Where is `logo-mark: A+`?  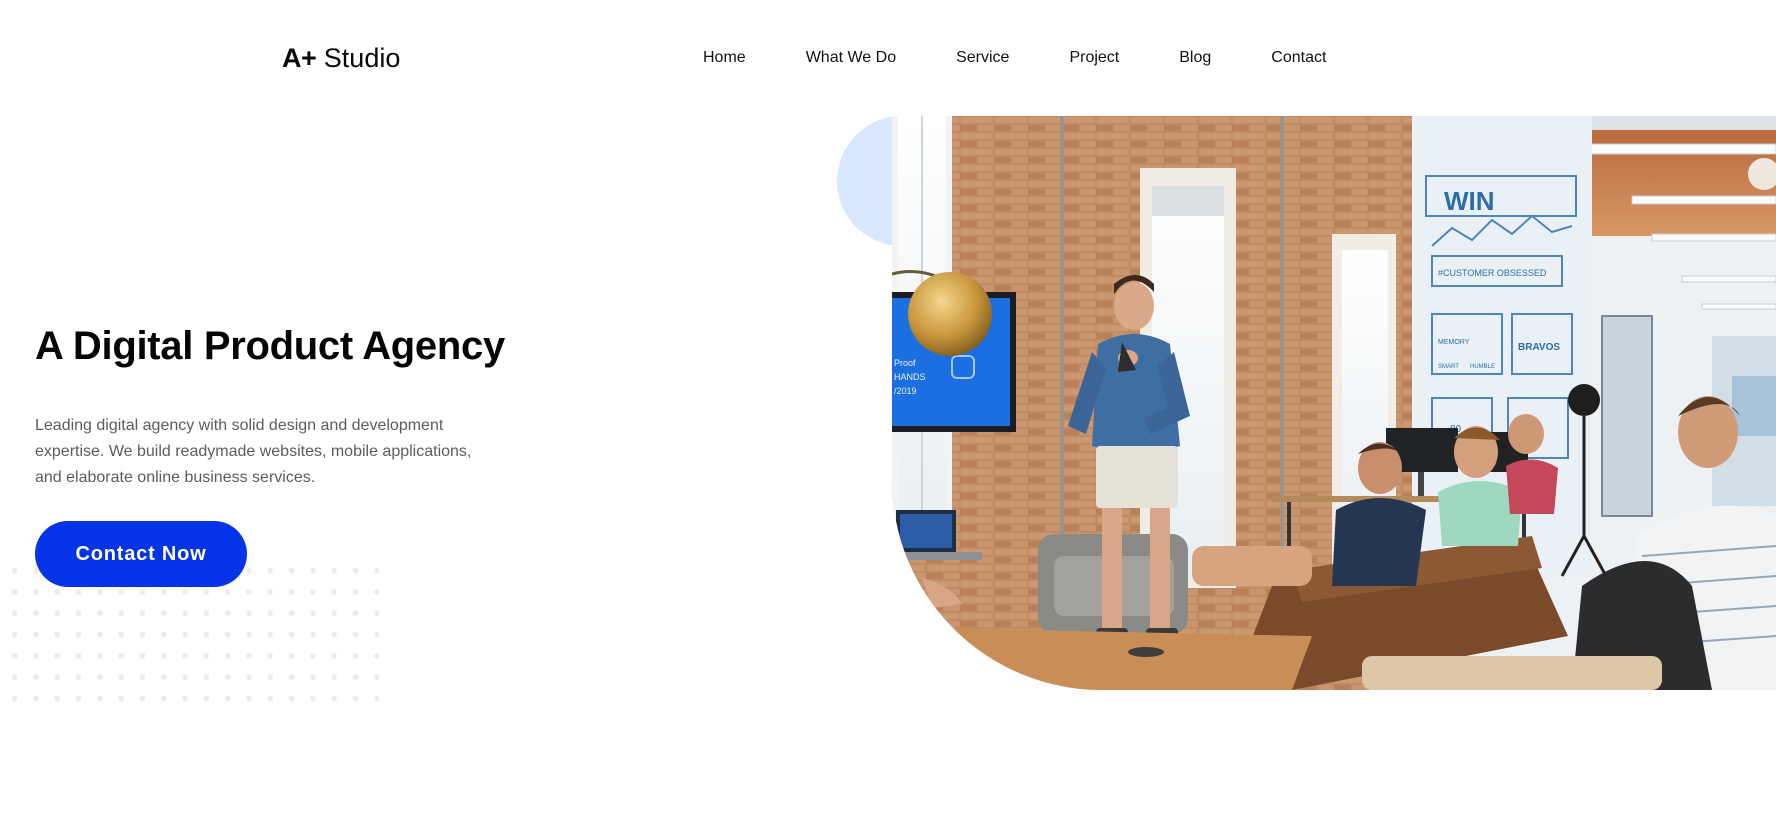 logo-mark: A+ is located at coordinates (299, 58).